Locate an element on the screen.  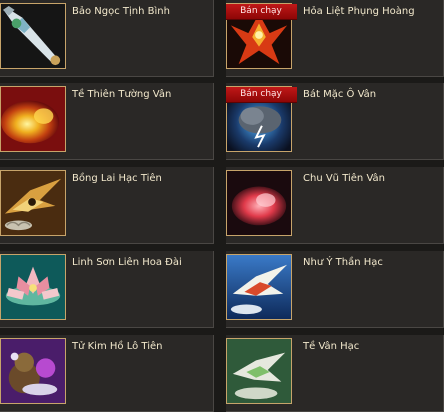
item-name: Tề Thiên Tường Vân is located at coordinates (122, 94).